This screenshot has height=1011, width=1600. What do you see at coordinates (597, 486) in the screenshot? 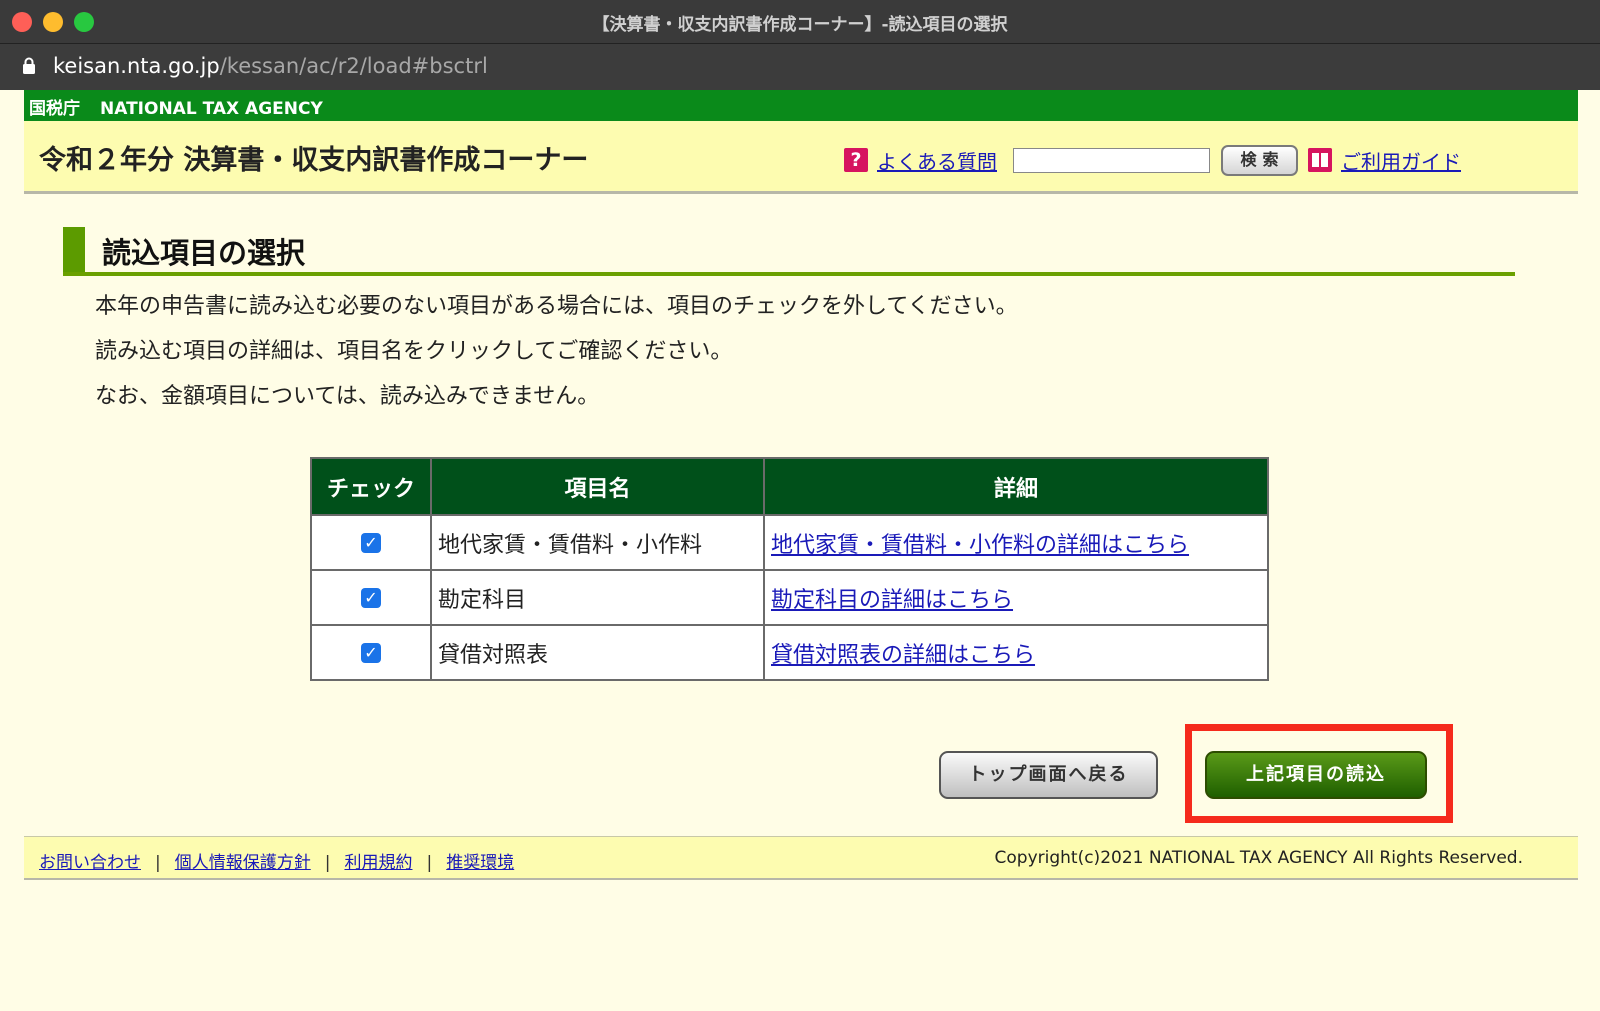
I see `column-header-item-name: 項目名` at bounding box center [597, 486].